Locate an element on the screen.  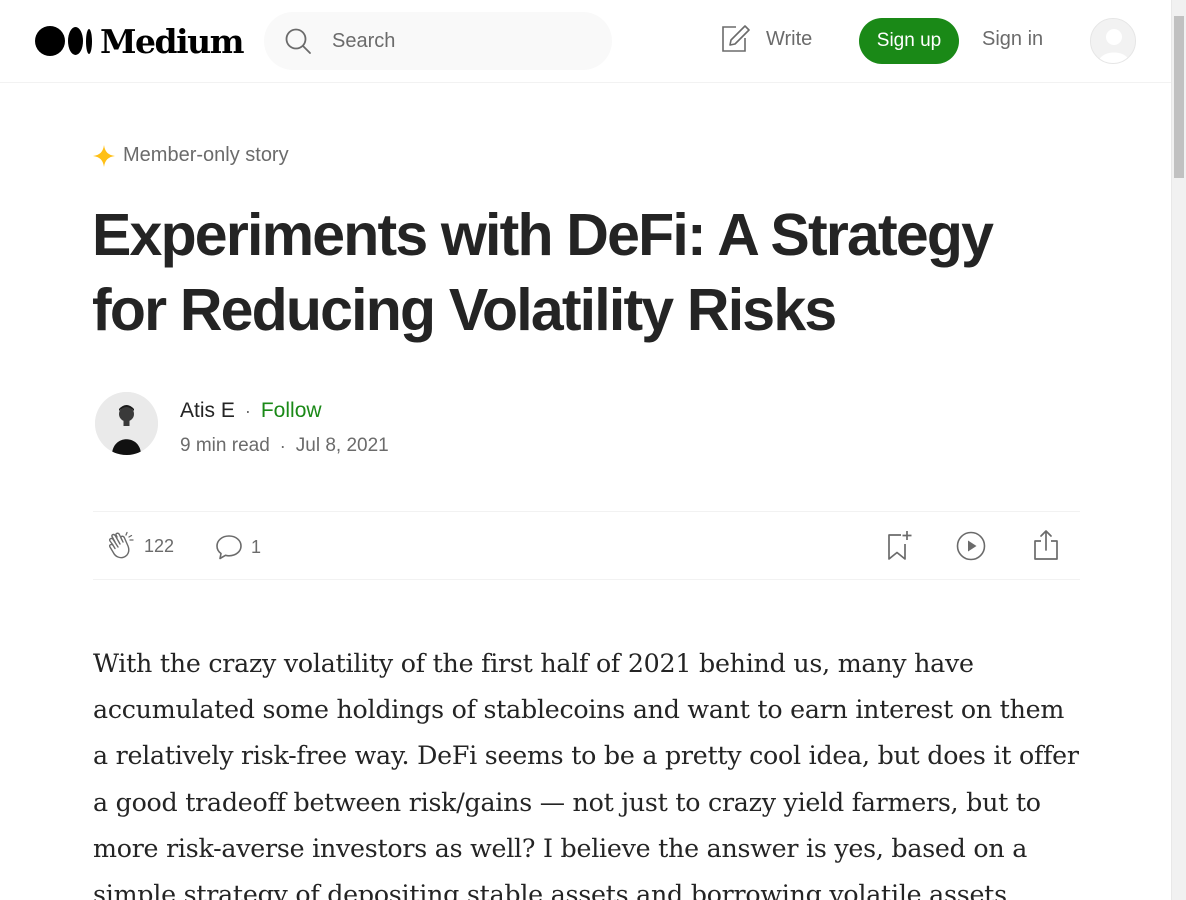
read-time: 9 min read is located at coordinates (225, 445).